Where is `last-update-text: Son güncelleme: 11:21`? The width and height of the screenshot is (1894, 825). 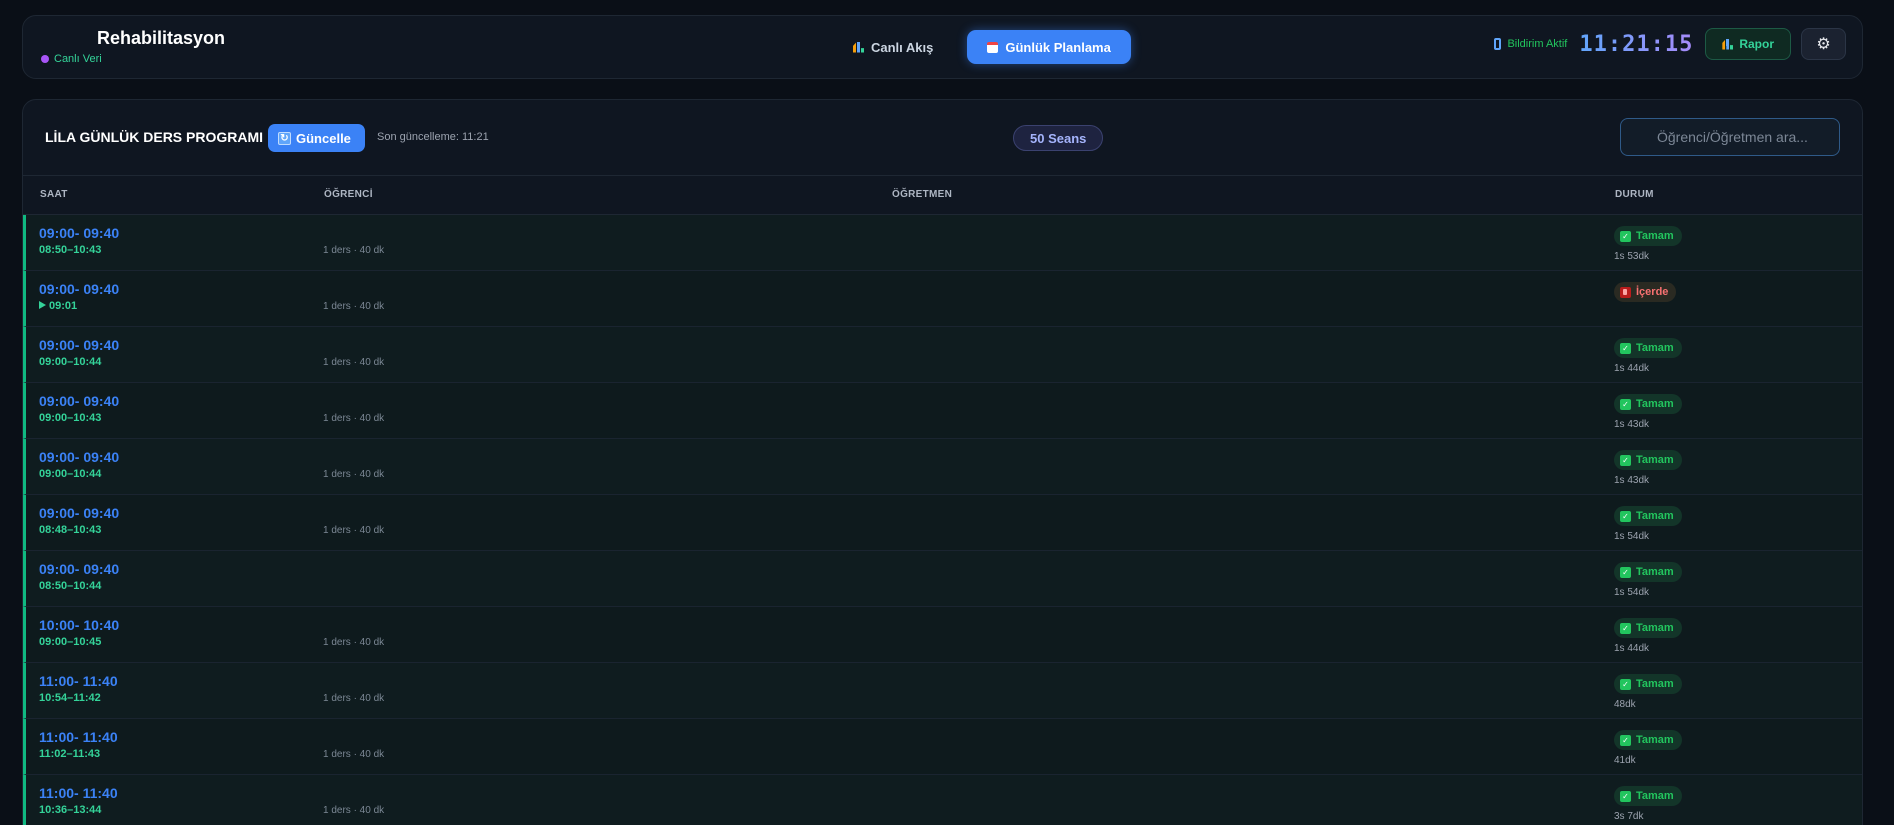
last-update-text: Son güncelleme: 11:21 is located at coordinates (433, 137).